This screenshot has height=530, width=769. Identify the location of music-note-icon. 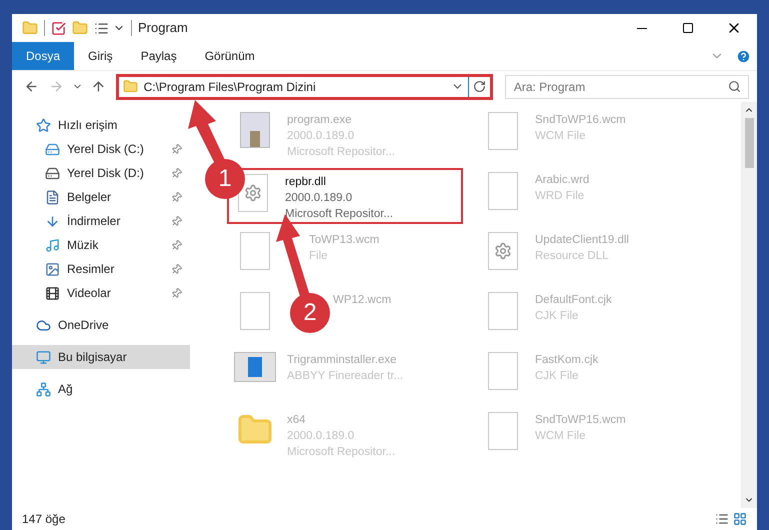
(52, 245).